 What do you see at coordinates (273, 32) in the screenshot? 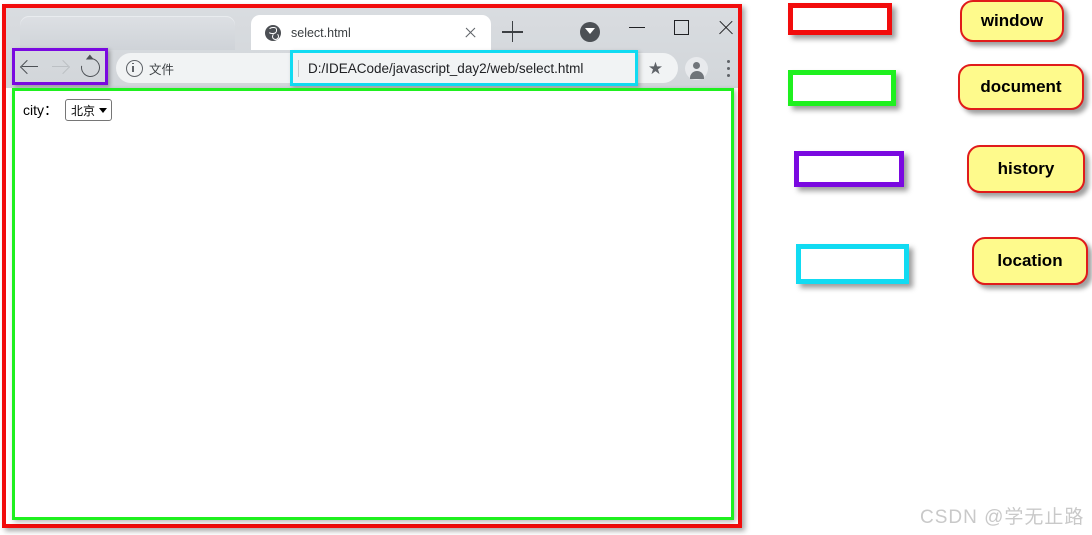
I see `globe-icon` at bounding box center [273, 32].